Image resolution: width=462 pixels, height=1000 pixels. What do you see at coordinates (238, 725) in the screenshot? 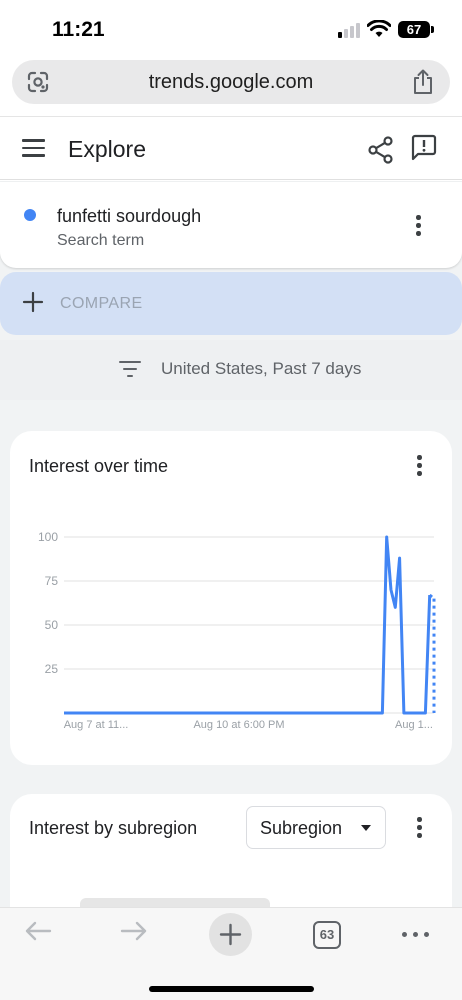
I see `x-tick-label: Aug 10 at 6:00 PM` at bounding box center [238, 725].